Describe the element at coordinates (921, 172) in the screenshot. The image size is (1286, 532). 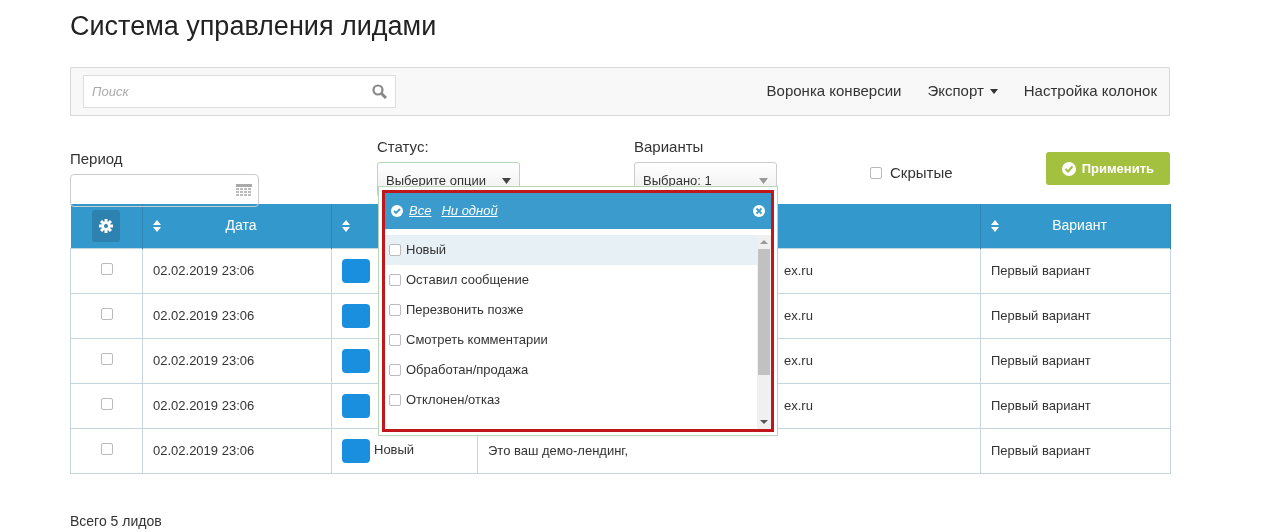
I see `checkbox-label: Скрытые` at that location.